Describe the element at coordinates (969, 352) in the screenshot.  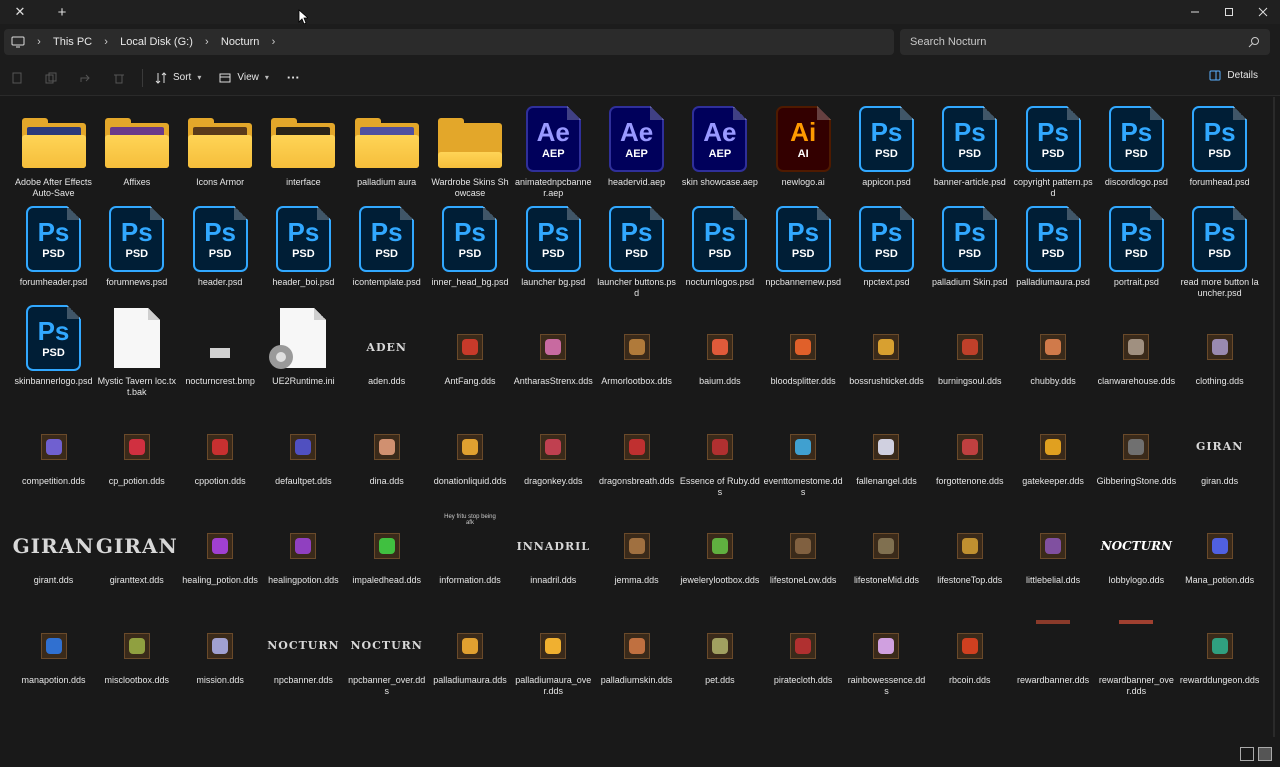
I see `file-item: burningsoul.dds` at that location.